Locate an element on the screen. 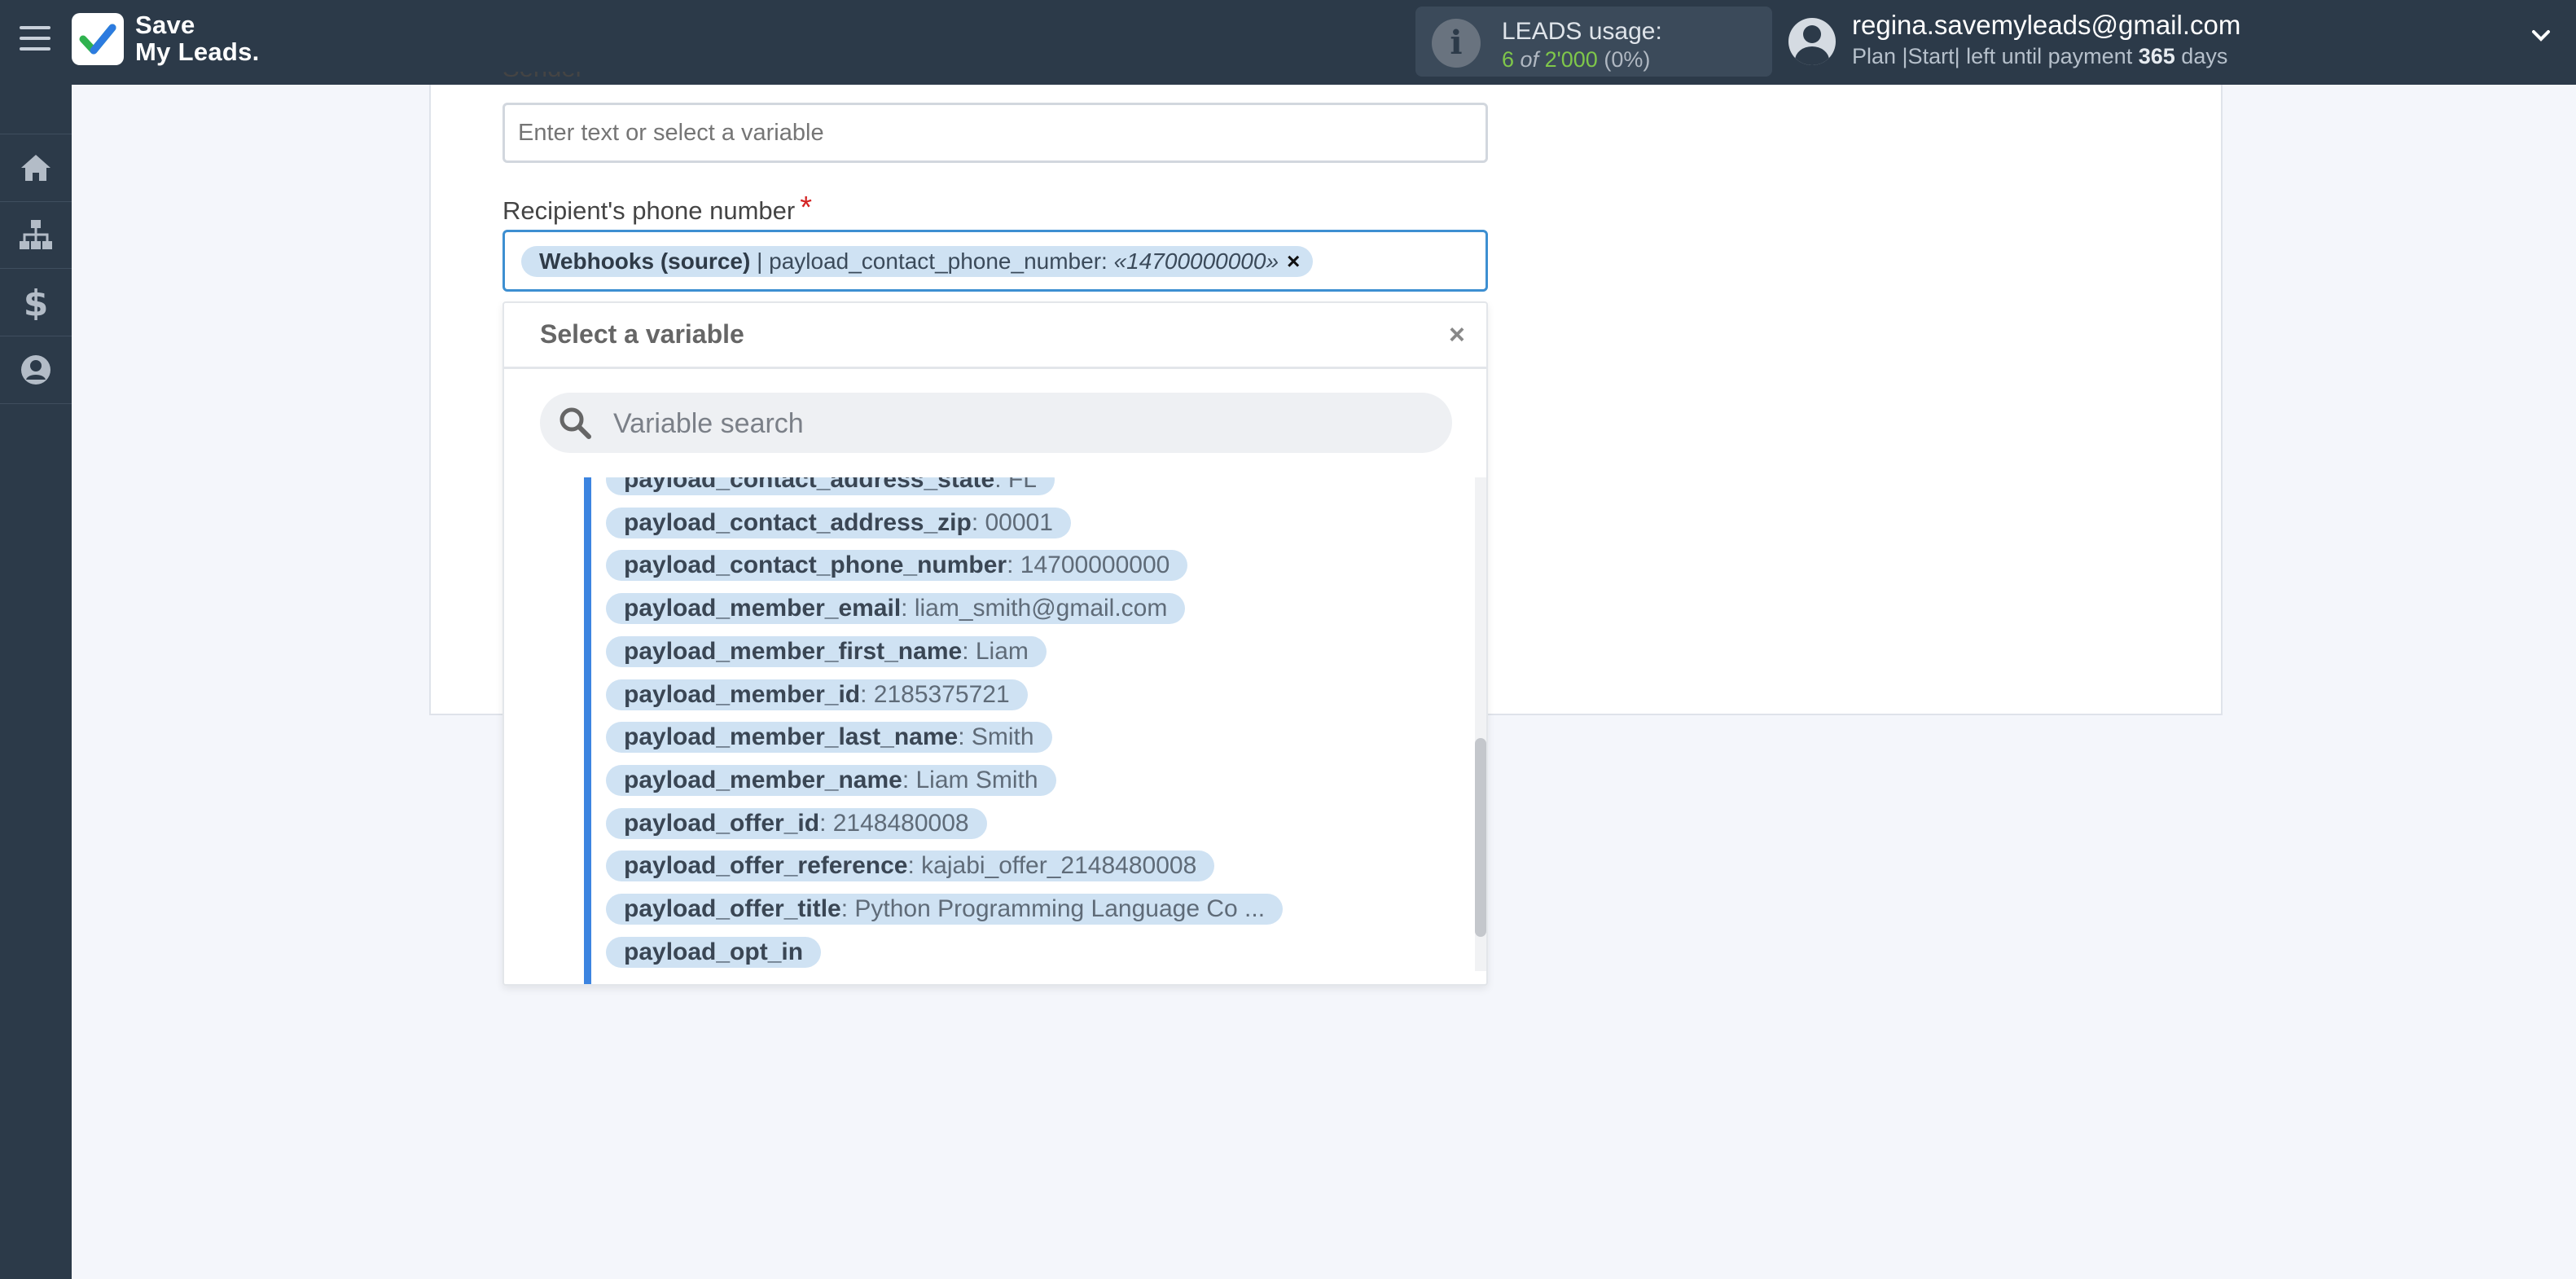 This screenshot has width=2576, height=1279. sidebar-item-connections is located at coordinates (36, 235).